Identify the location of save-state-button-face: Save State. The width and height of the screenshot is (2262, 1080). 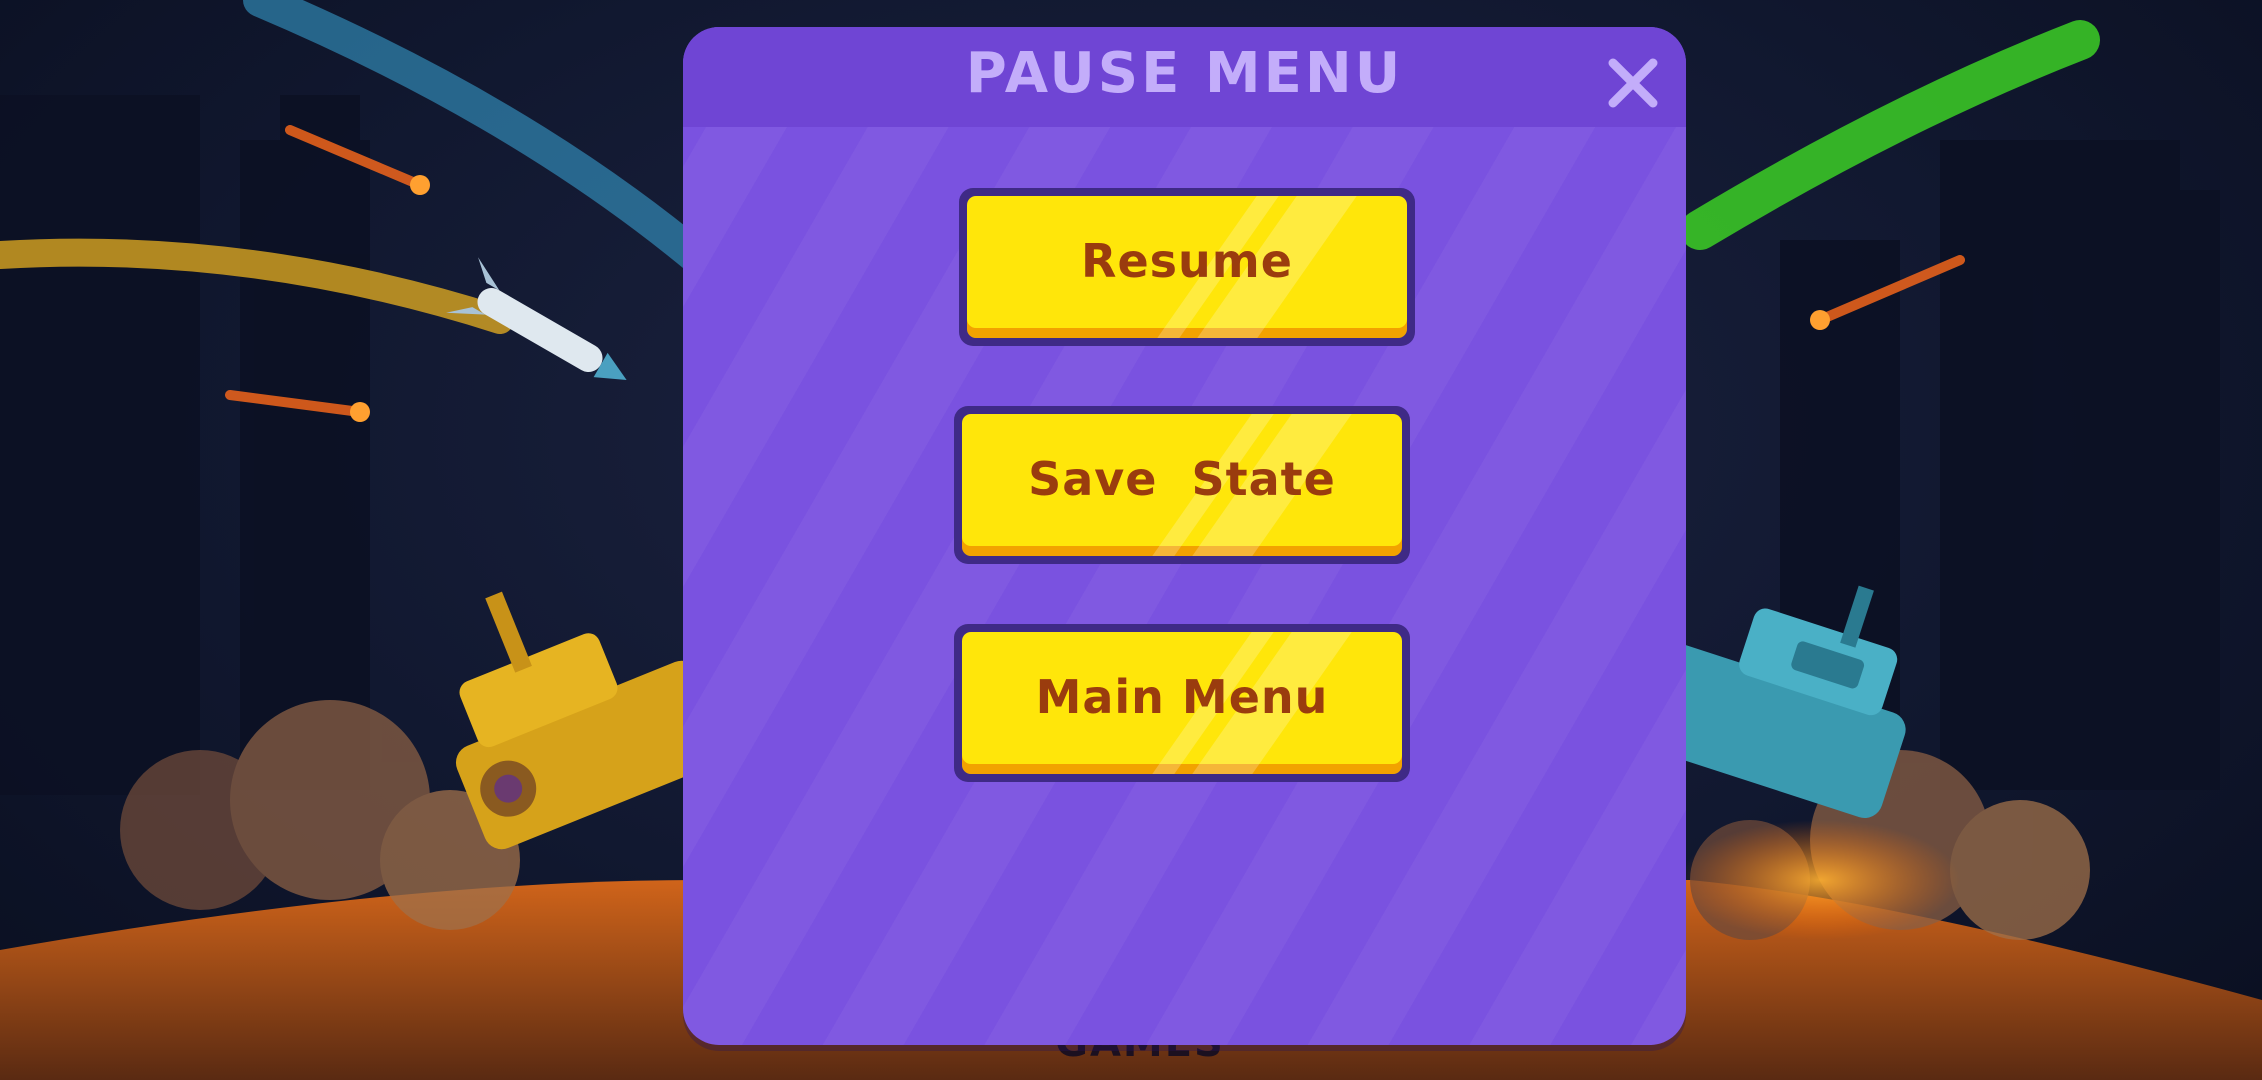
(1182, 485).